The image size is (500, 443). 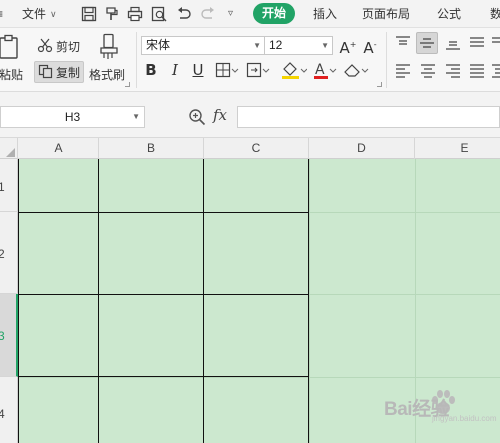 What do you see at coordinates (477, 71) in the screenshot?
I see `distributed-align-icon` at bounding box center [477, 71].